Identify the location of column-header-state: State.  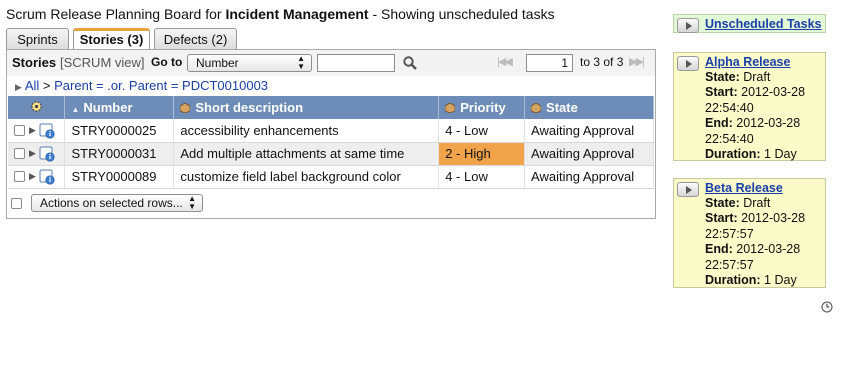
(589, 107).